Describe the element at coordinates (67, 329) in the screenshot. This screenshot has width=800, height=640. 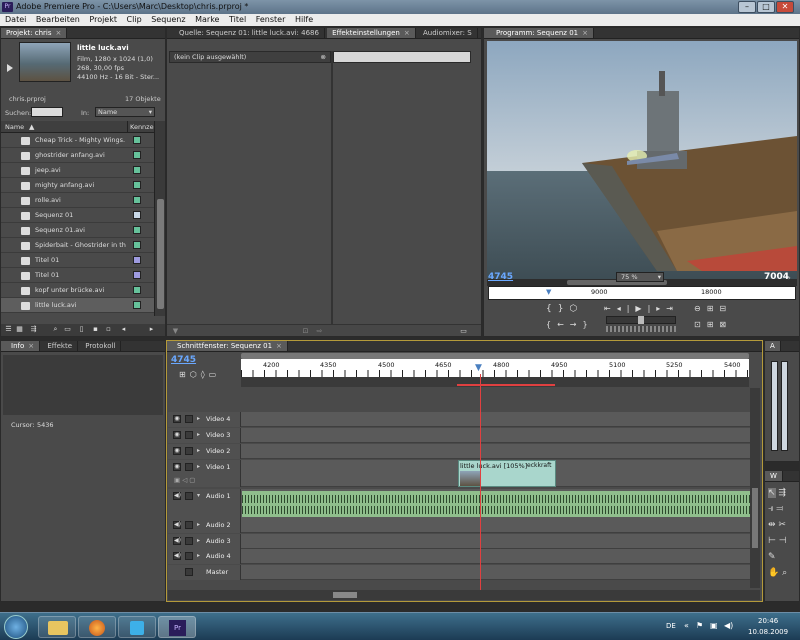
I see `bin-icon: ▭` at that location.